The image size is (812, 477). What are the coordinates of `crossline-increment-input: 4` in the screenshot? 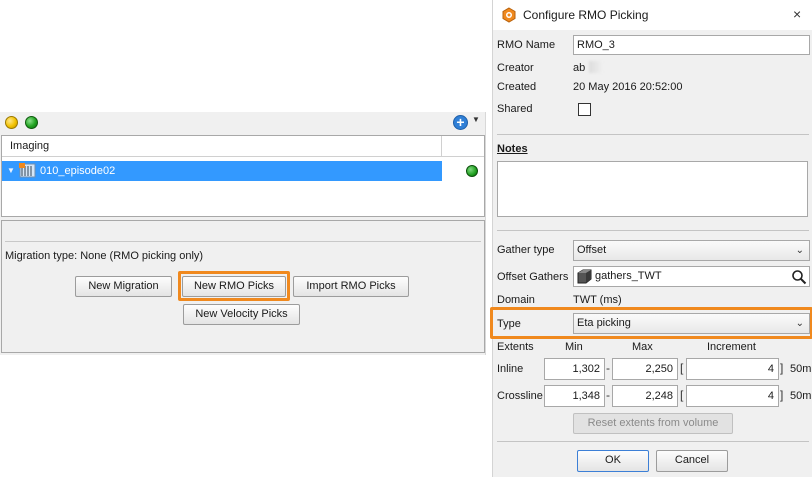 It's located at (732, 396).